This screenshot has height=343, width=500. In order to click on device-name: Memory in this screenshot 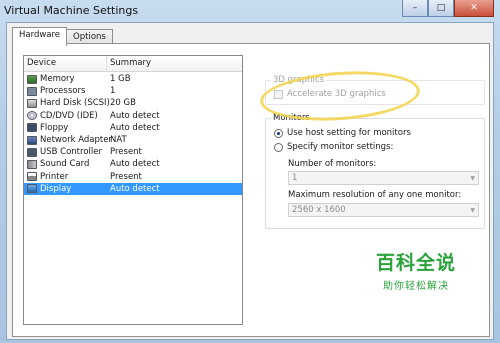, I will do `click(57, 79)`.